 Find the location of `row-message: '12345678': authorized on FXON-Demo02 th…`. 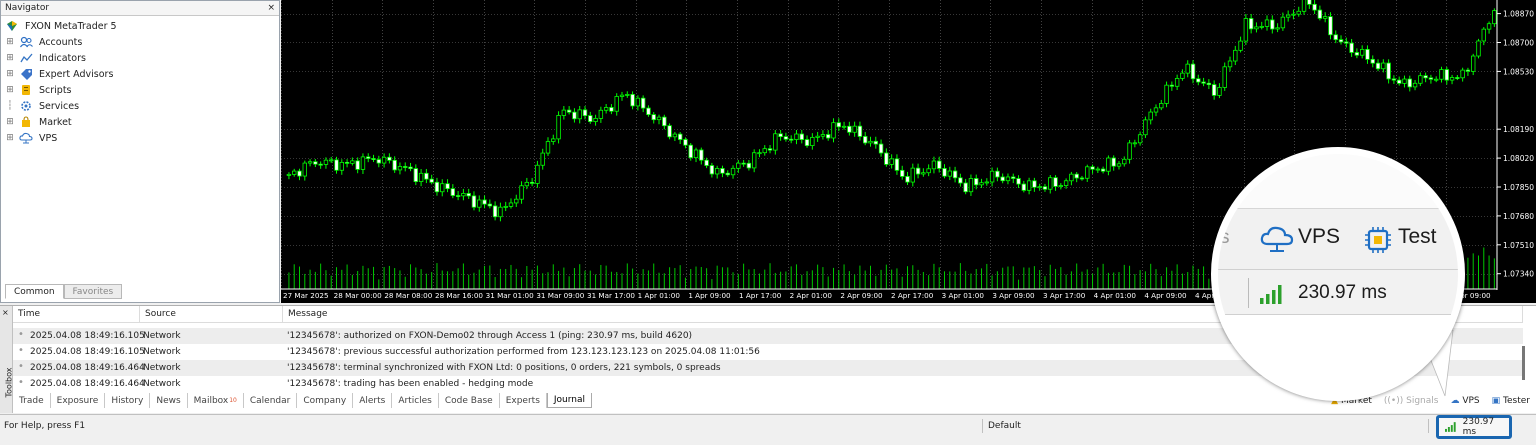

row-message: '12345678': authorized on FXON-Demo02 th… is located at coordinates (490, 336).